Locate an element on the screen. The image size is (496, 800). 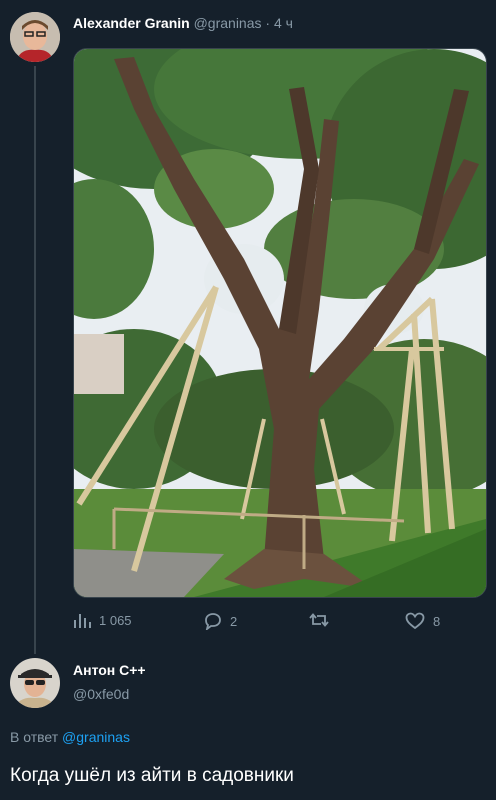
tweet-text: Когда ушёл из айти в садовники is located at coordinates (152, 775).